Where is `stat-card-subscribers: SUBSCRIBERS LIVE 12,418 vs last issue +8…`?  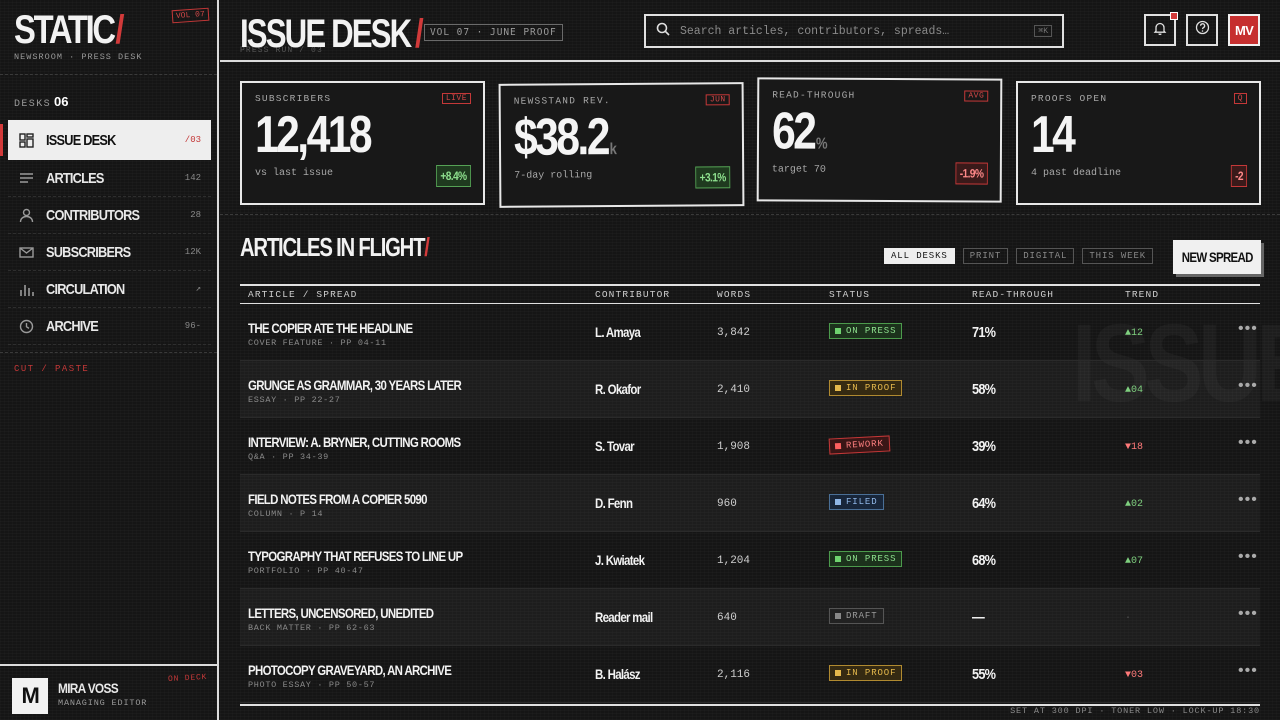 stat-card-subscribers: SUBSCRIBERS LIVE 12,418 vs last issue +8… is located at coordinates (362, 143).